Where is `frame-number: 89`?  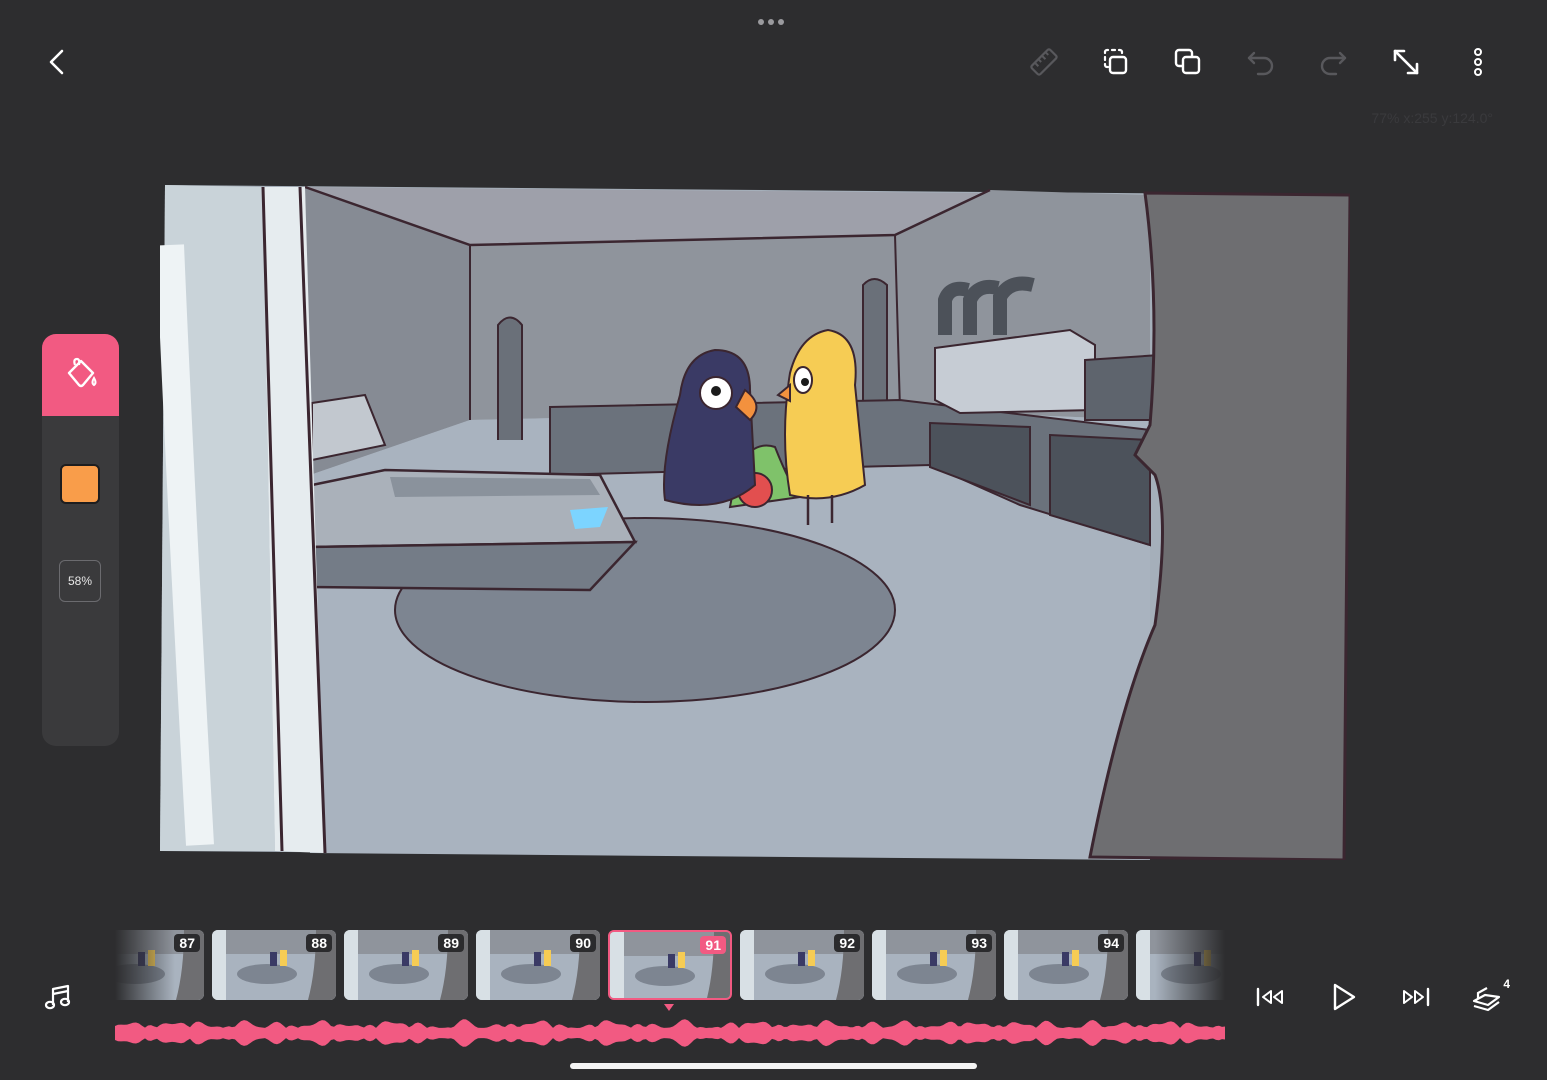 frame-number: 89 is located at coordinates (451, 943).